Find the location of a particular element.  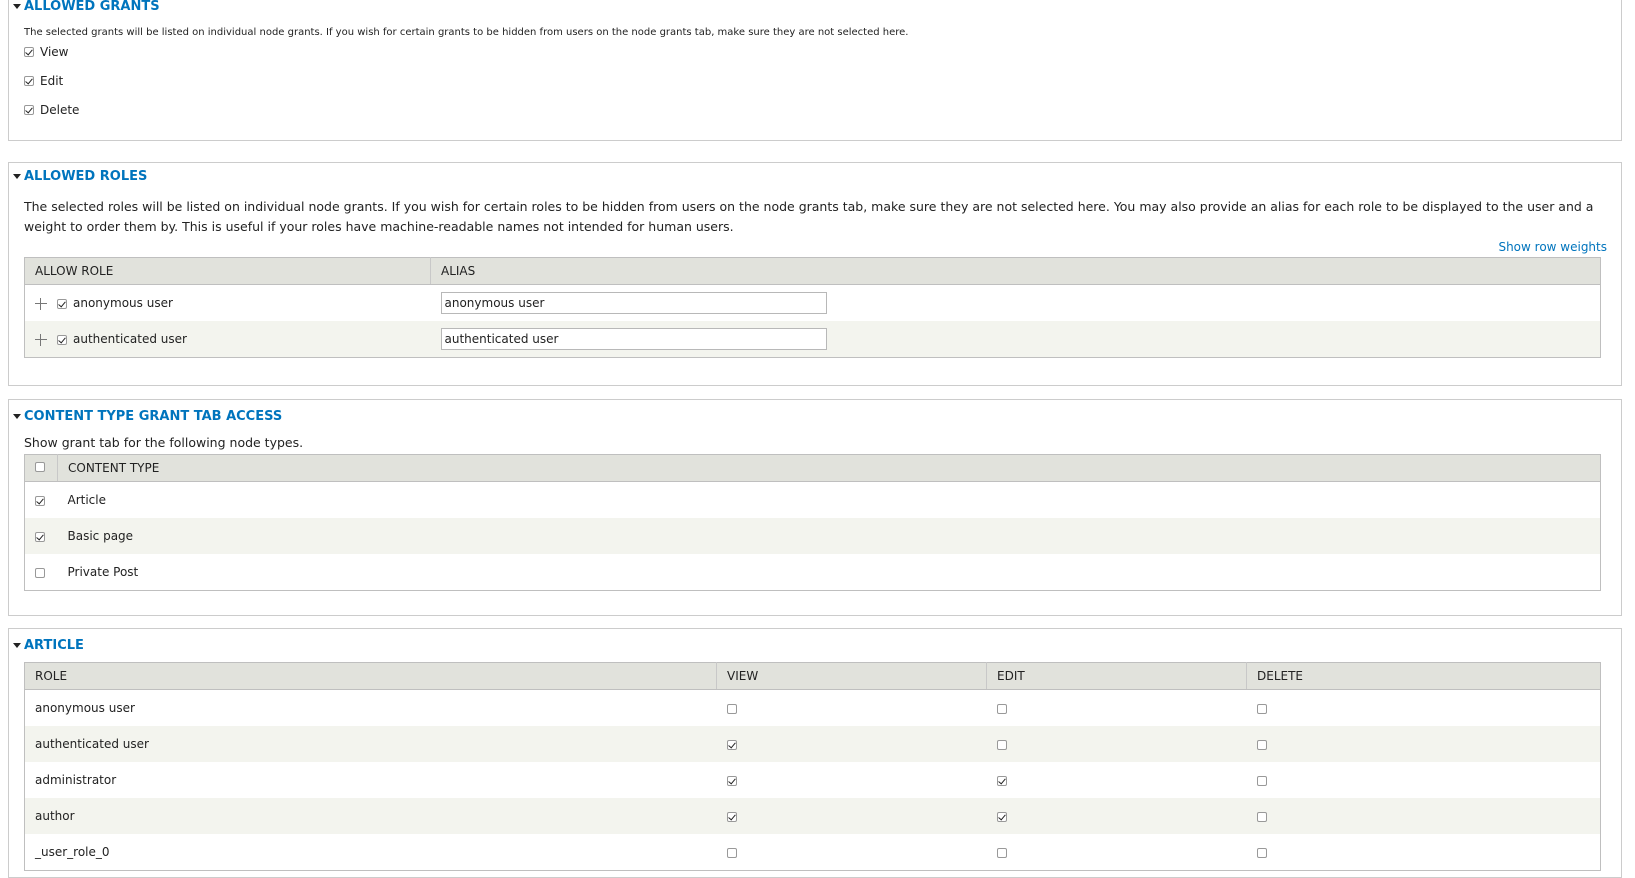

edit-header: EDIT is located at coordinates (1116, 676).